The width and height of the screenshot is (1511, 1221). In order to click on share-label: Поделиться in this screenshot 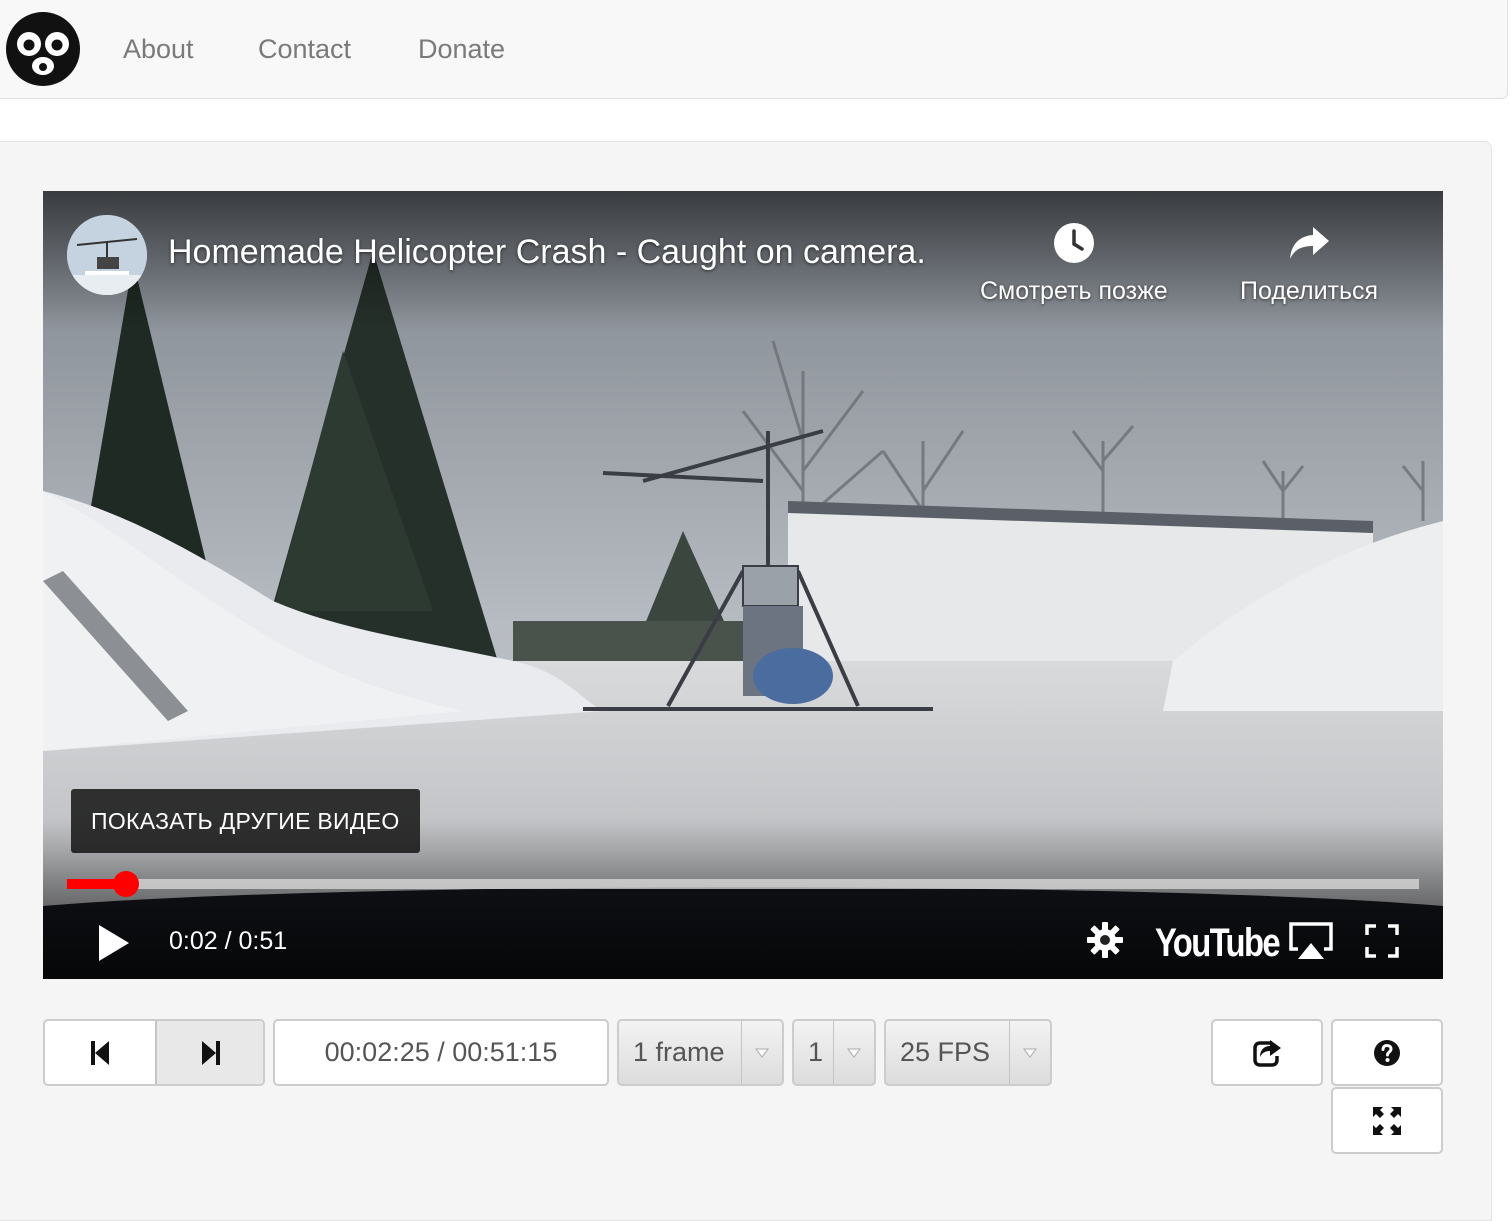, I will do `click(1309, 291)`.